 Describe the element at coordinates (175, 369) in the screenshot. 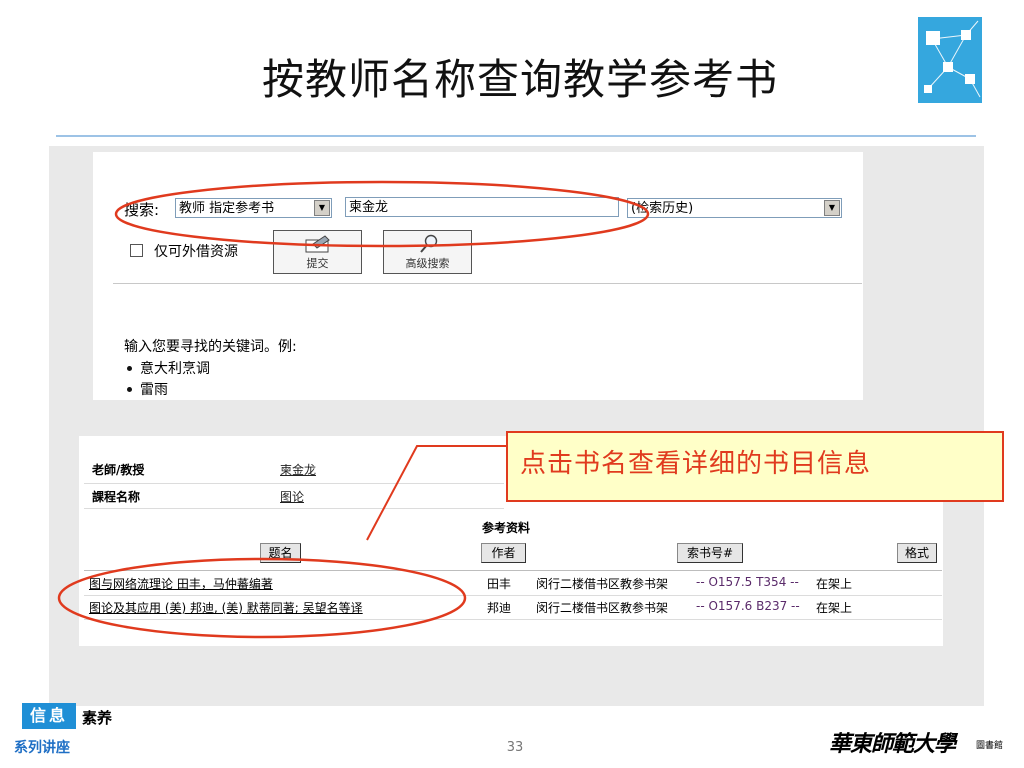

I see `example-text: 意大利烹调` at that location.